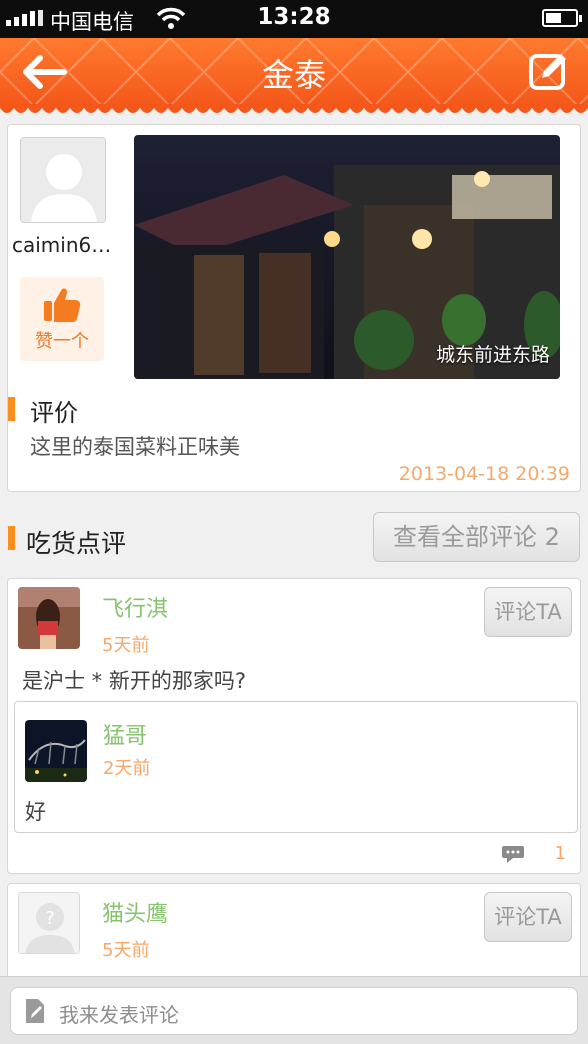  What do you see at coordinates (294, 108) in the screenshot?
I see `nav-scallop-edge` at bounding box center [294, 108].